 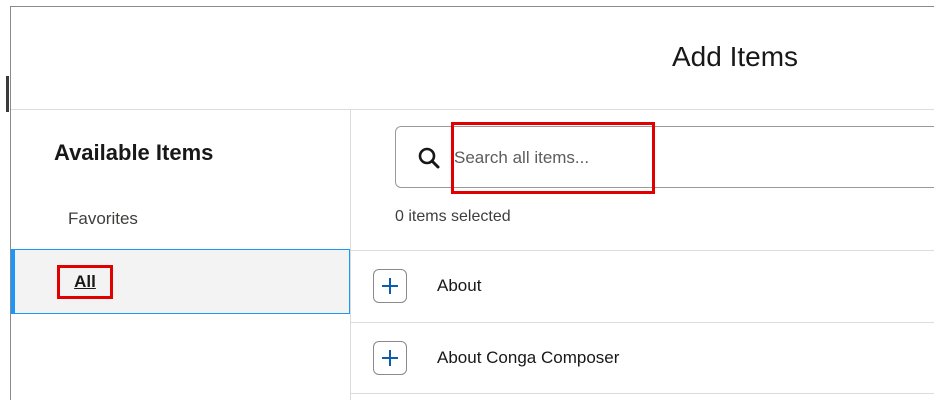 I want to click on selected-count: 0 items selected, so click(x=453, y=216).